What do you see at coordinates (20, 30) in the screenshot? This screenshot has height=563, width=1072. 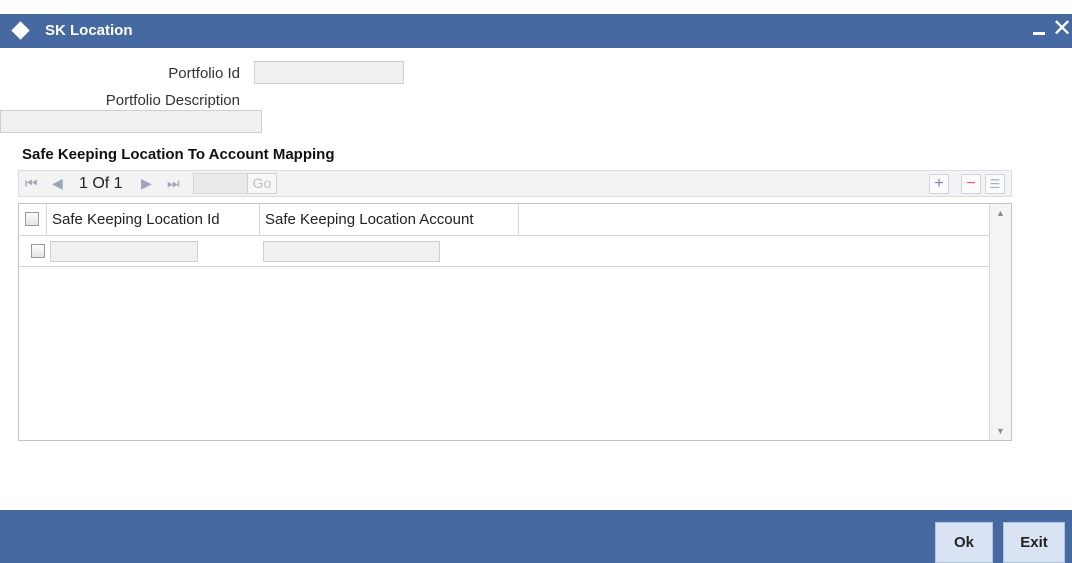 I see `app-diamond-icon` at bounding box center [20, 30].